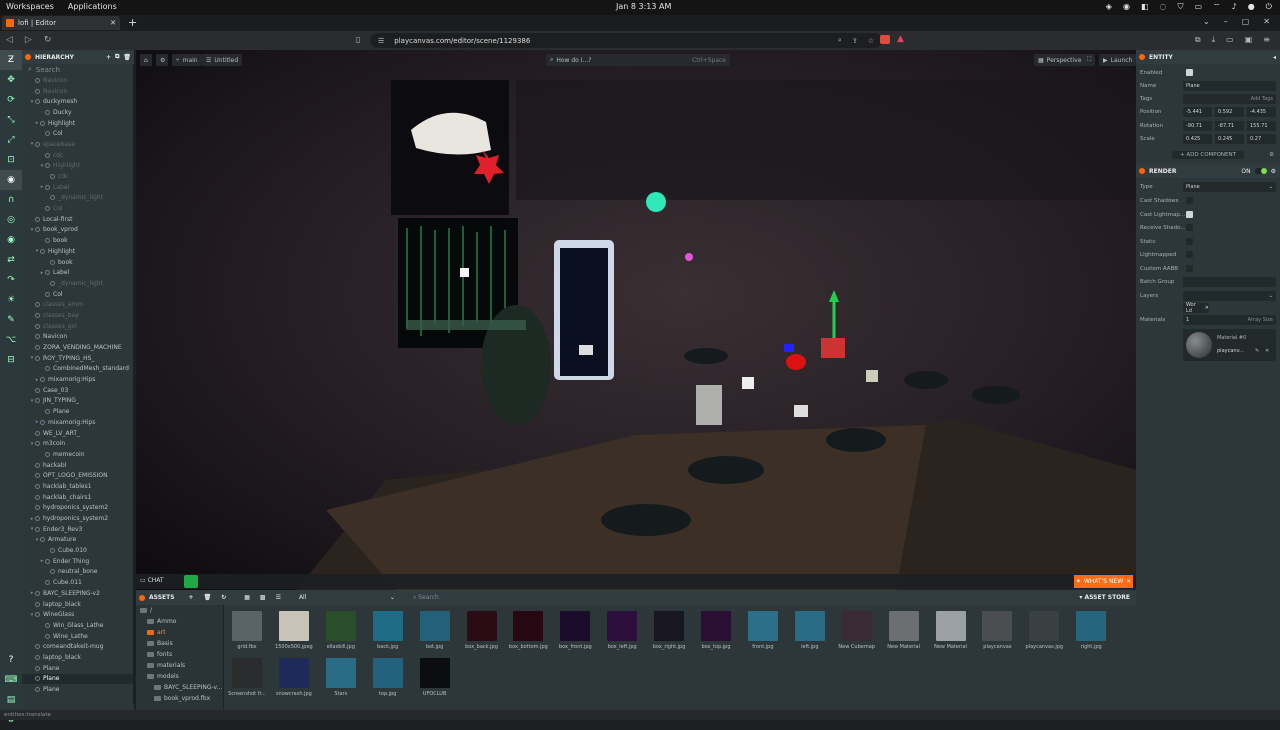 This screenshot has height=730, width=1280. Describe the element at coordinates (78, 443) in the screenshot. I see `hierarchy-item: ▾ m3coin` at that location.